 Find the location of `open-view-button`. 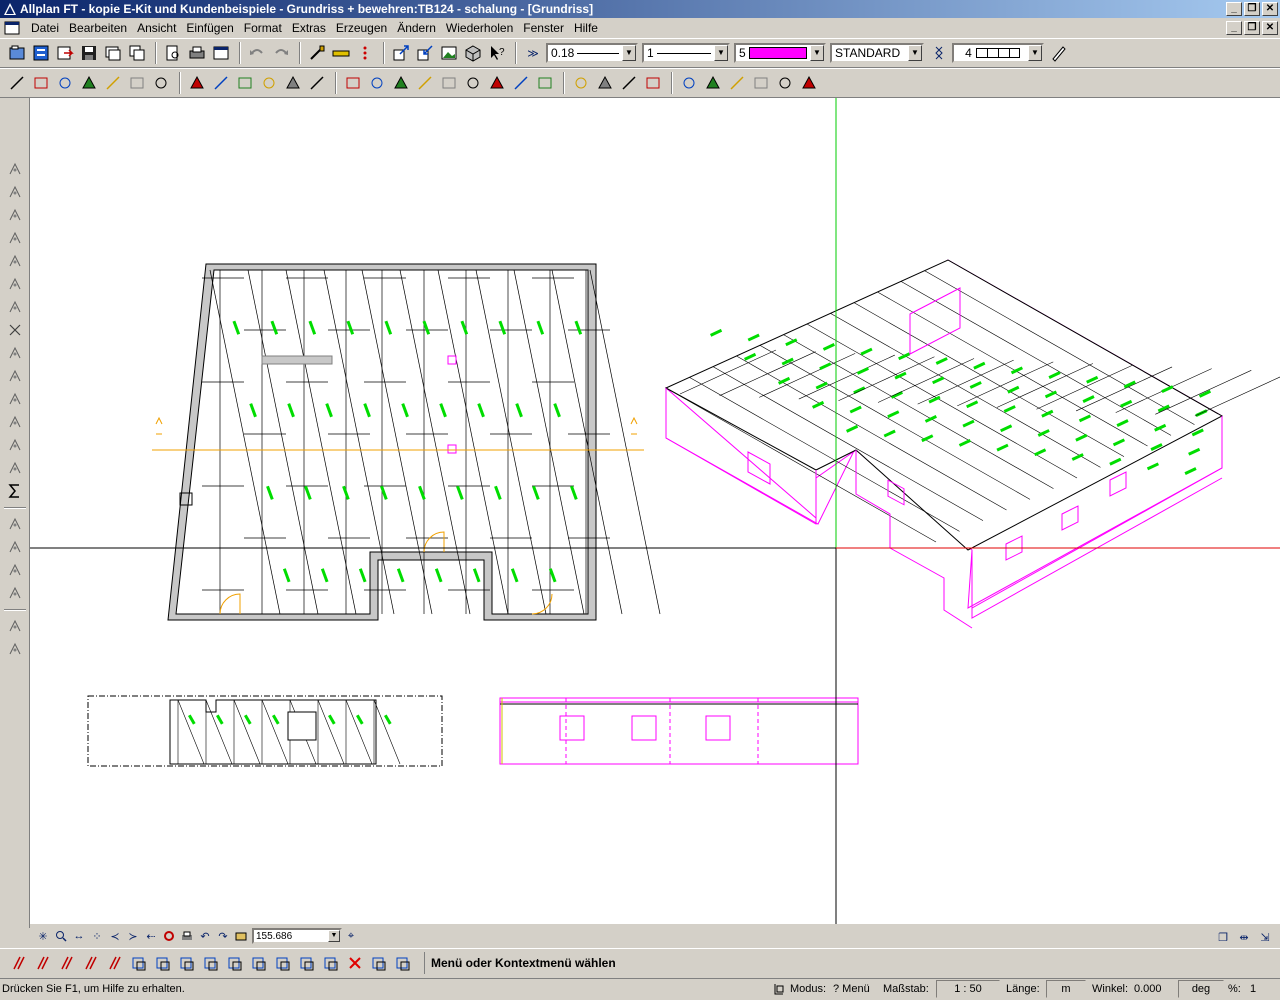

open-view-button is located at coordinates (241, 936).